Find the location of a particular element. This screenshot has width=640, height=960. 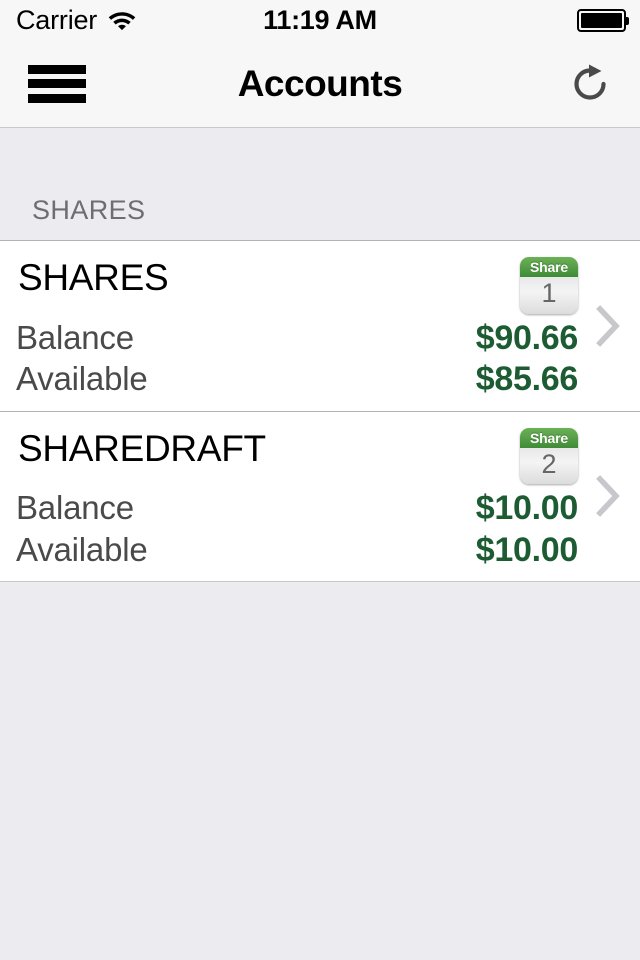

menu-line-middle is located at coordinates (57, 83).